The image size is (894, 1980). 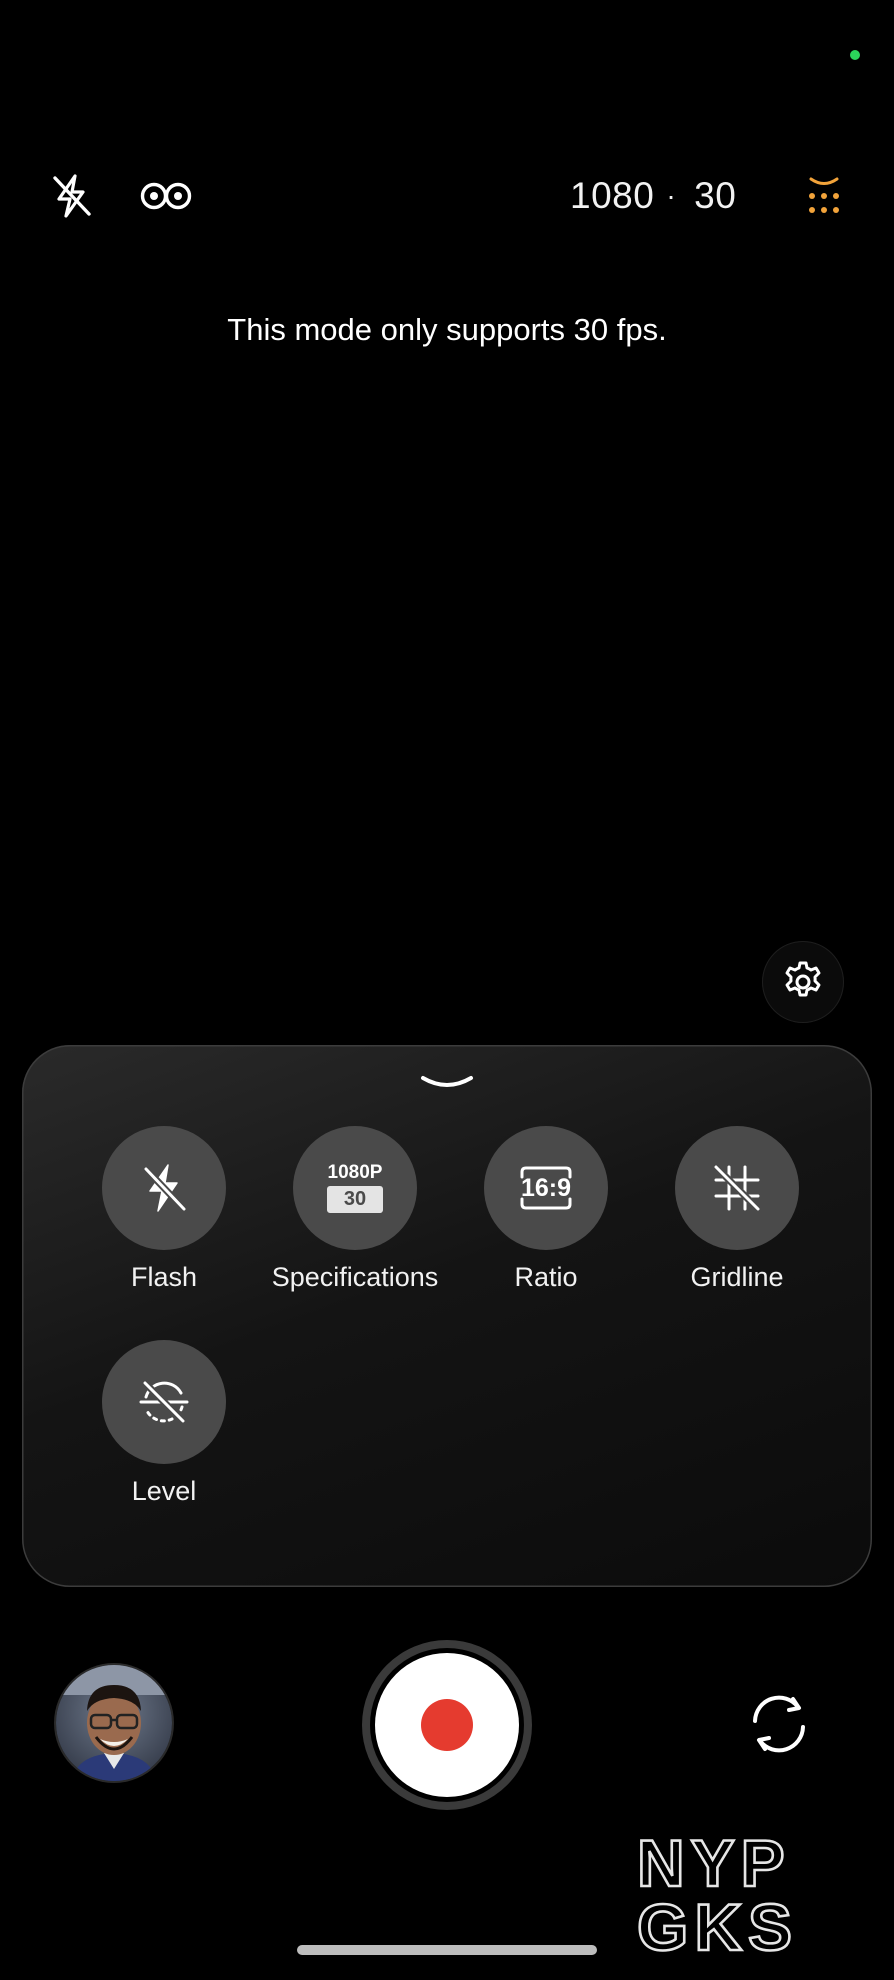 What do you see at coordinates (164, 1277) in the screenshot?
I see `flash-tile-label: Flash` at bounding box center [164, 1277].